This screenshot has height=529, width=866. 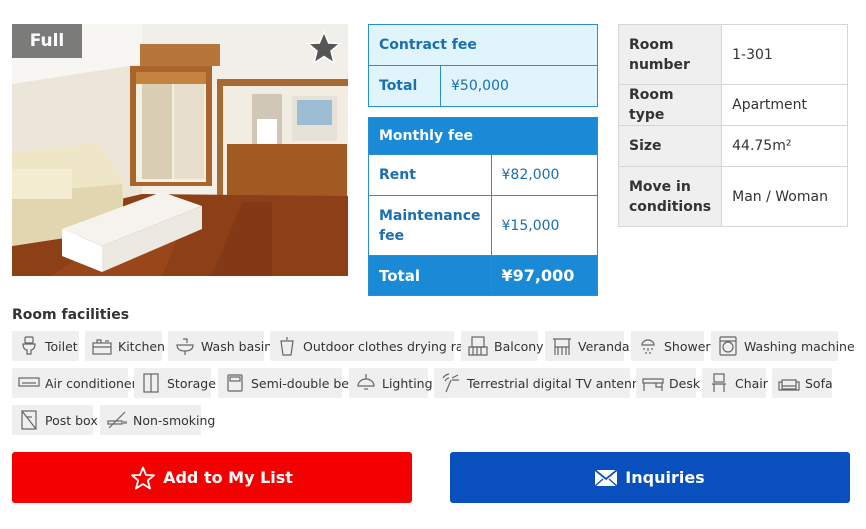 What do you see at coordinates (653, 383) in the screenshot?
I see `desk-icon` at bounding box center [653, 383].